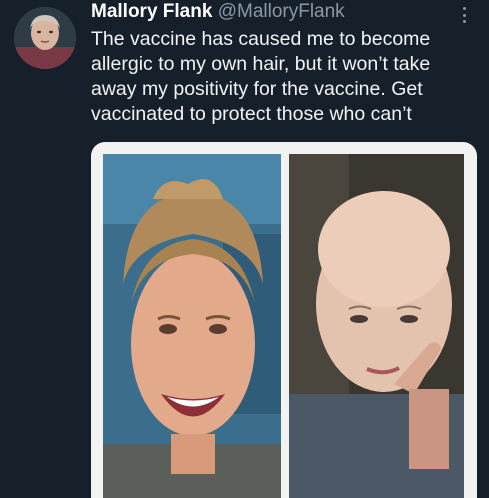  I want to click on more-vertical-icon, so click(464, 15).